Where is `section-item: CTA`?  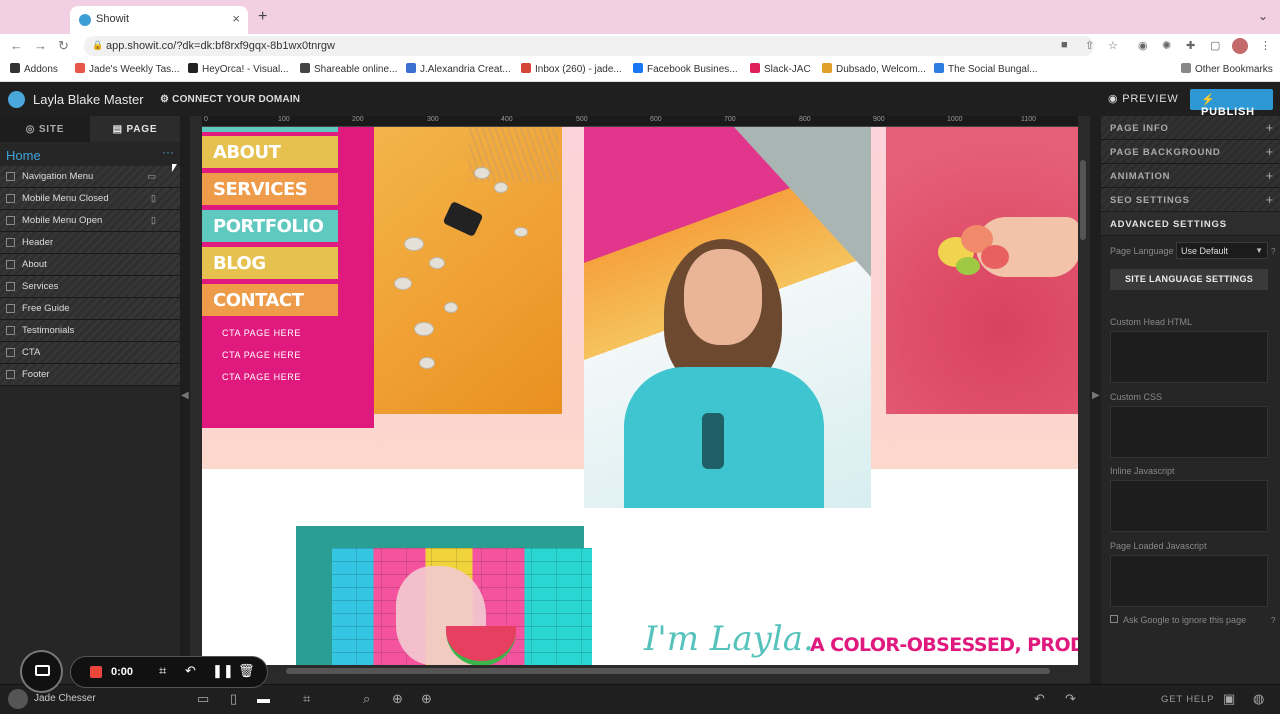 section-item: CTA is located at coordinates (90, 353).